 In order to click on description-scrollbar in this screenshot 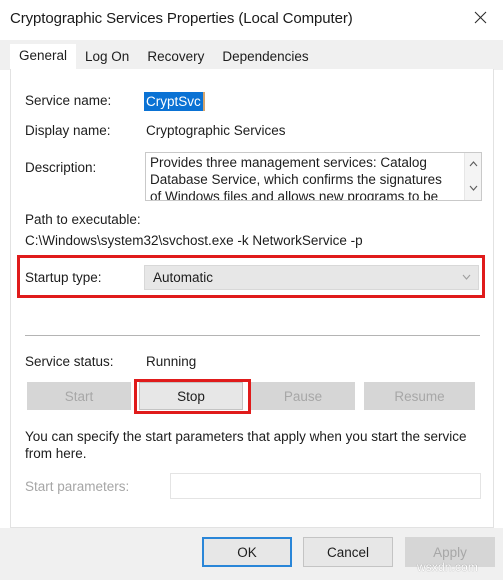, I will do `click(472, 176)`.